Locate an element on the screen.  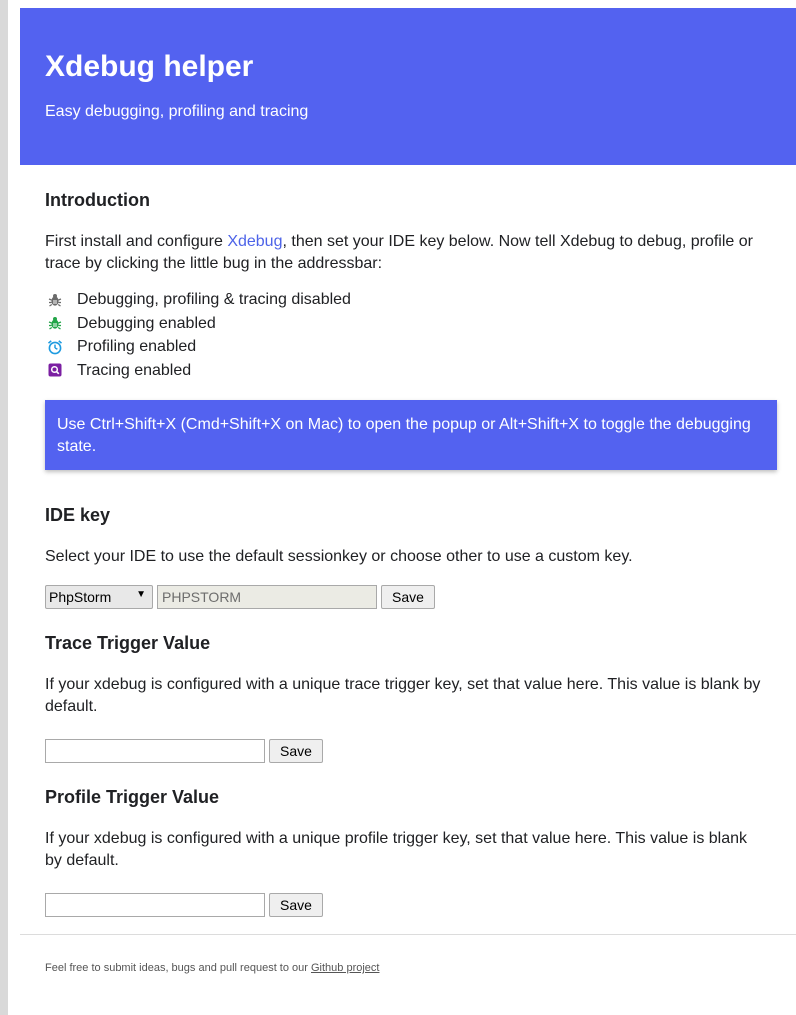
chevron-down-icon: ▼ is located at coordinates (141, 594).